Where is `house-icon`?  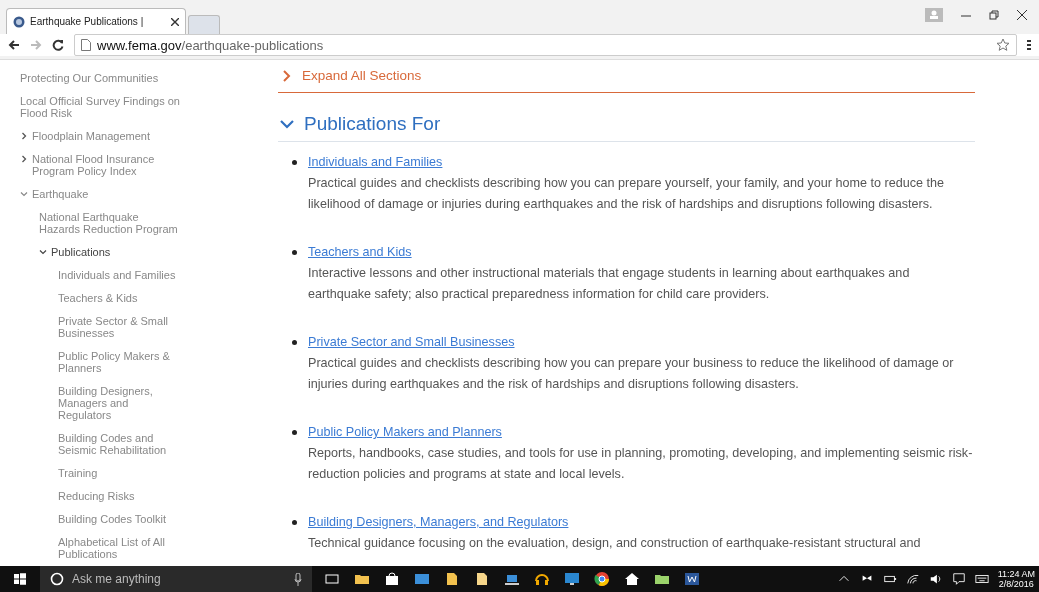
house-icon is located at coordinates (632, 579).